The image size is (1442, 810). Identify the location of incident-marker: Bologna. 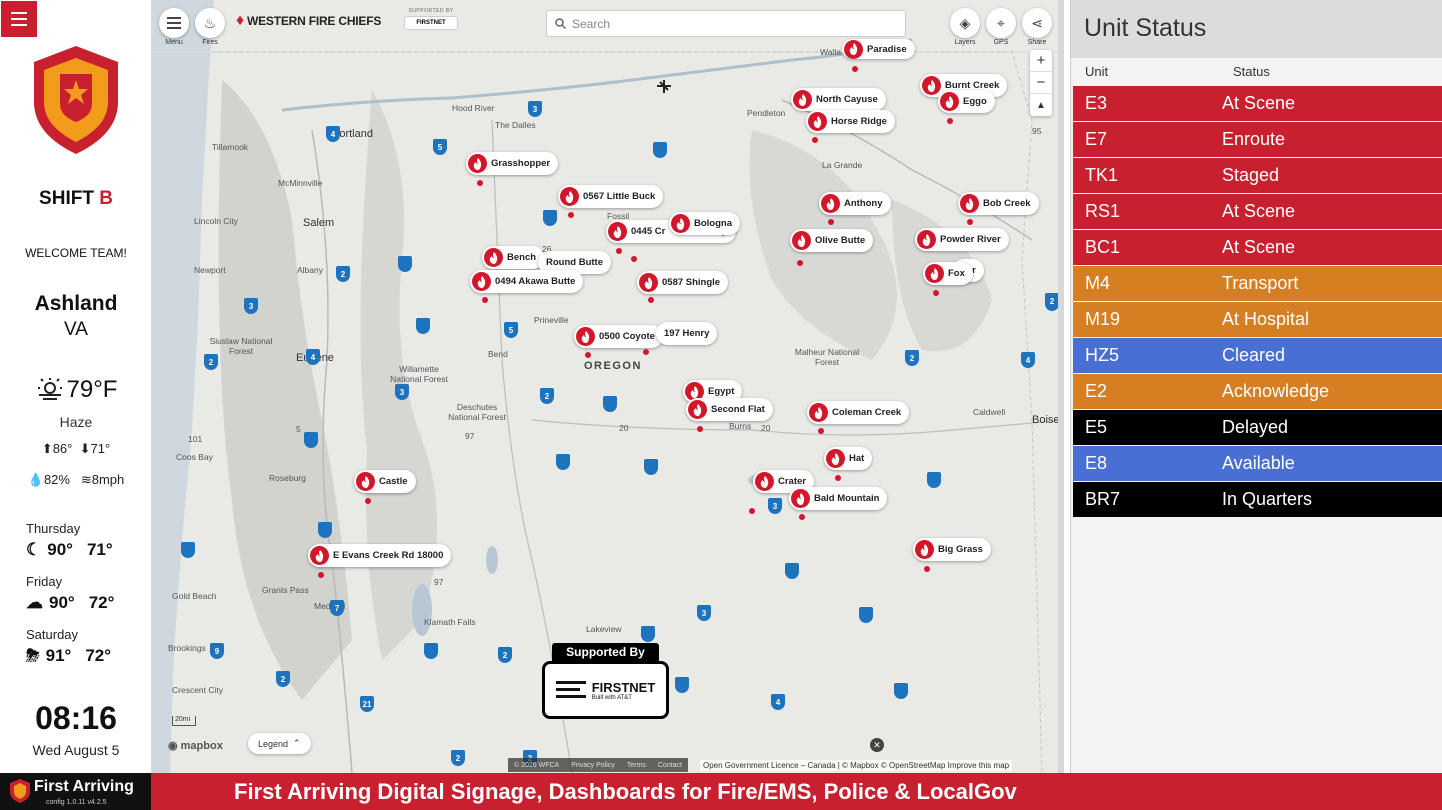
(704, 223).